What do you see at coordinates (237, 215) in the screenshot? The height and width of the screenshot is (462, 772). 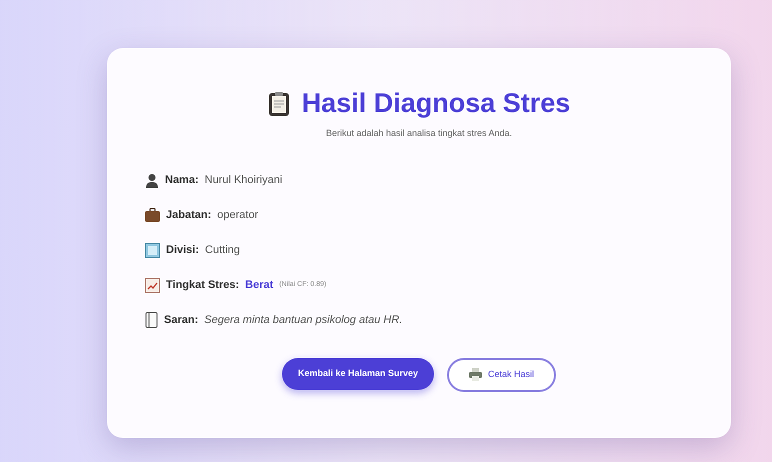 I see `field-value: operator` at bounding box center [237, 215].